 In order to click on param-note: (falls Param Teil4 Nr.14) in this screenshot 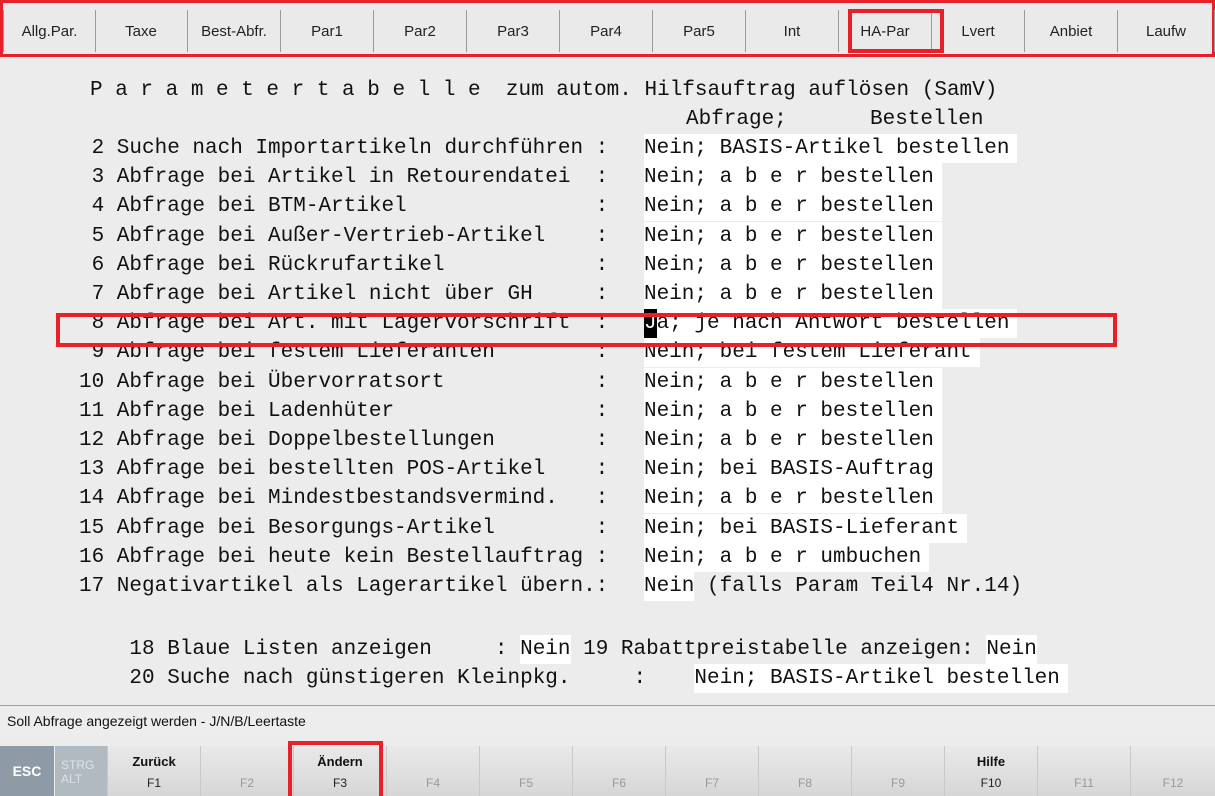, I will do `click(858, 586)`.